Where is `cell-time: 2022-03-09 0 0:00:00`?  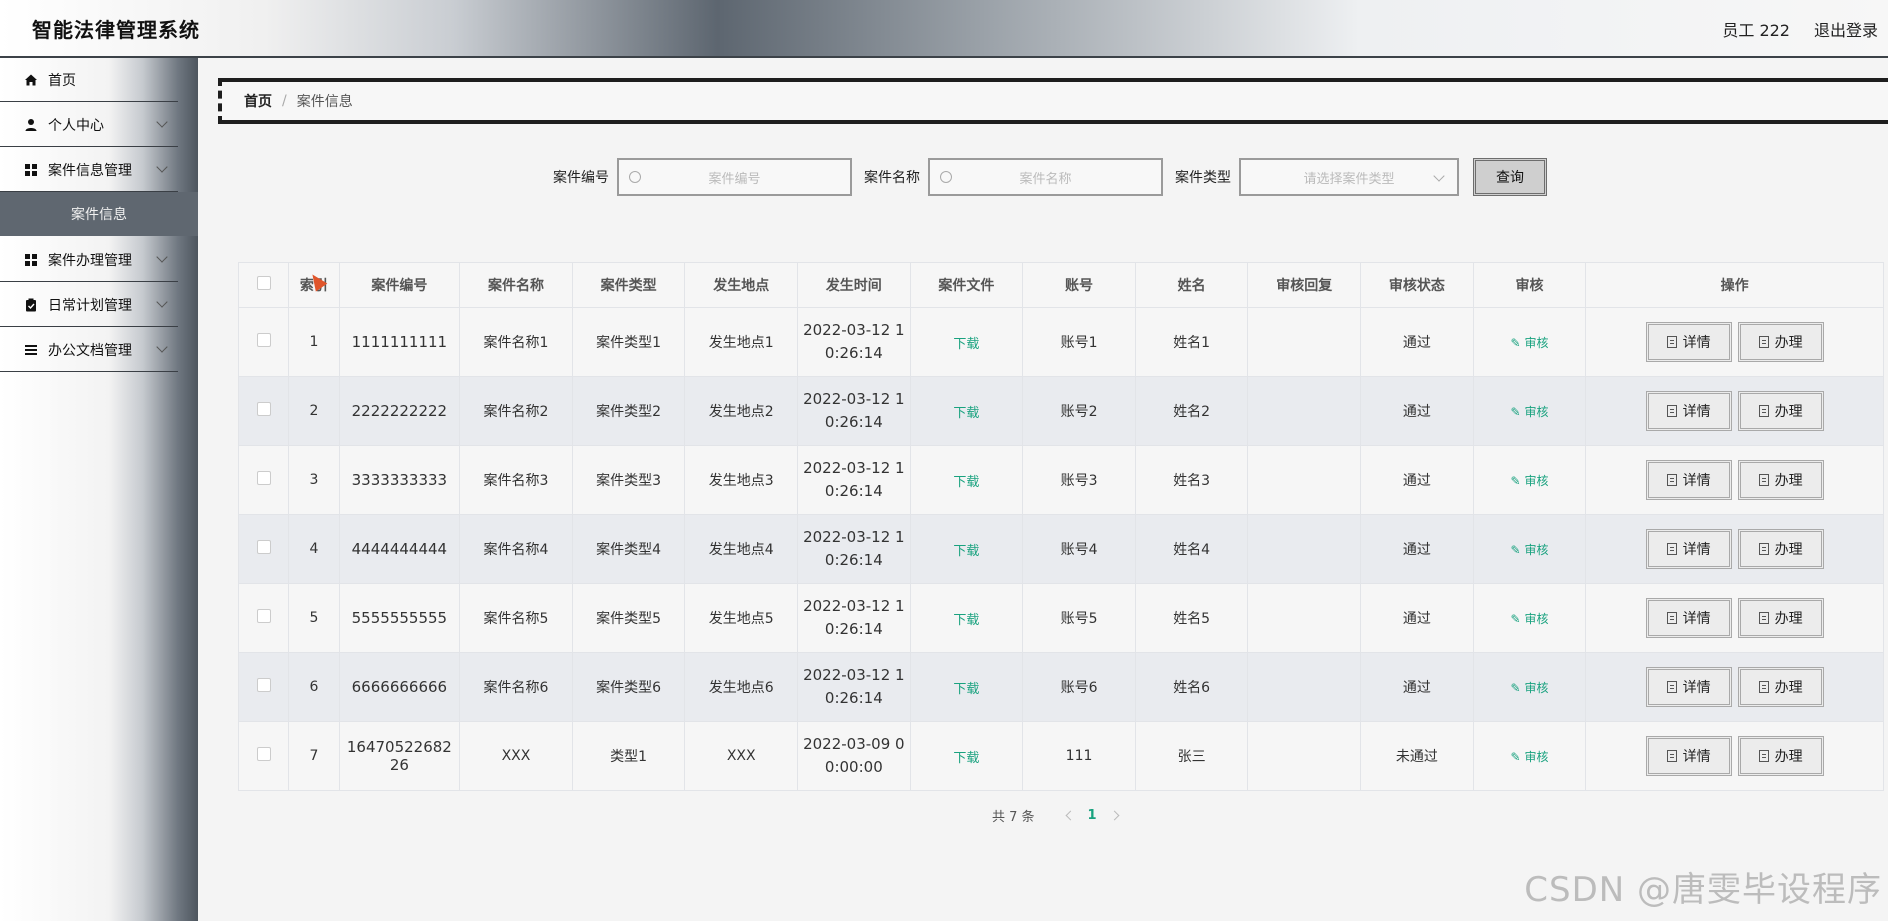 cell-time: 2022-03-09 0 0:00:00 is located at coordinates (854, 756).